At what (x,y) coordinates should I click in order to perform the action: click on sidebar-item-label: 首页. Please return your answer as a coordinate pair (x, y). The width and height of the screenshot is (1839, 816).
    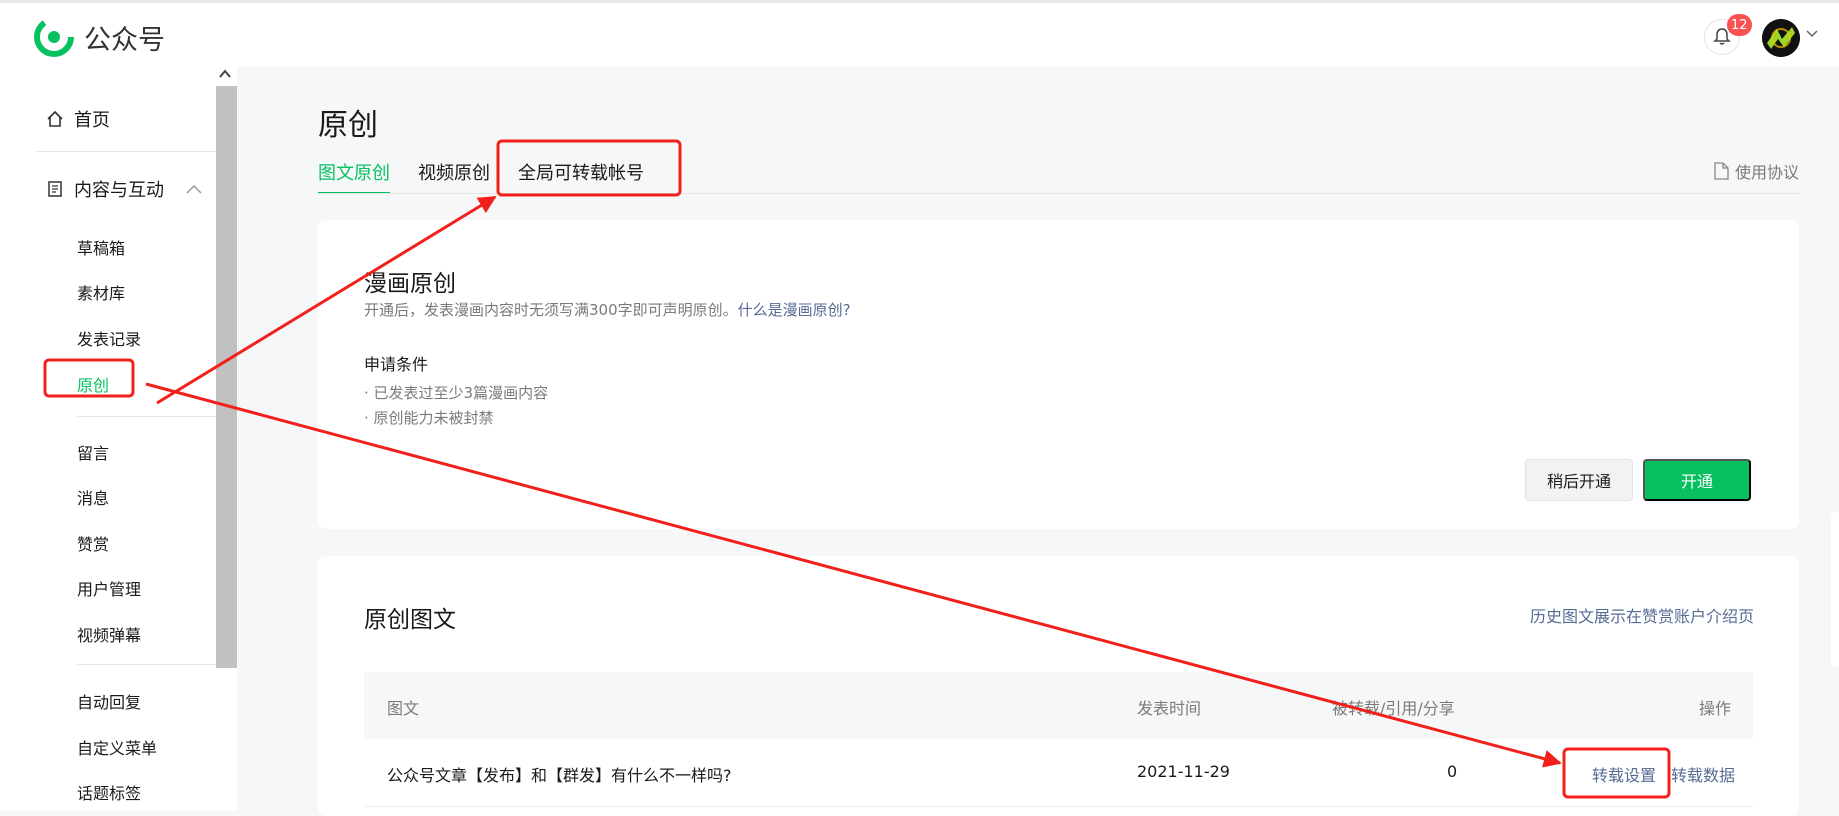
    Looking at the image, I should click on (92, 120).